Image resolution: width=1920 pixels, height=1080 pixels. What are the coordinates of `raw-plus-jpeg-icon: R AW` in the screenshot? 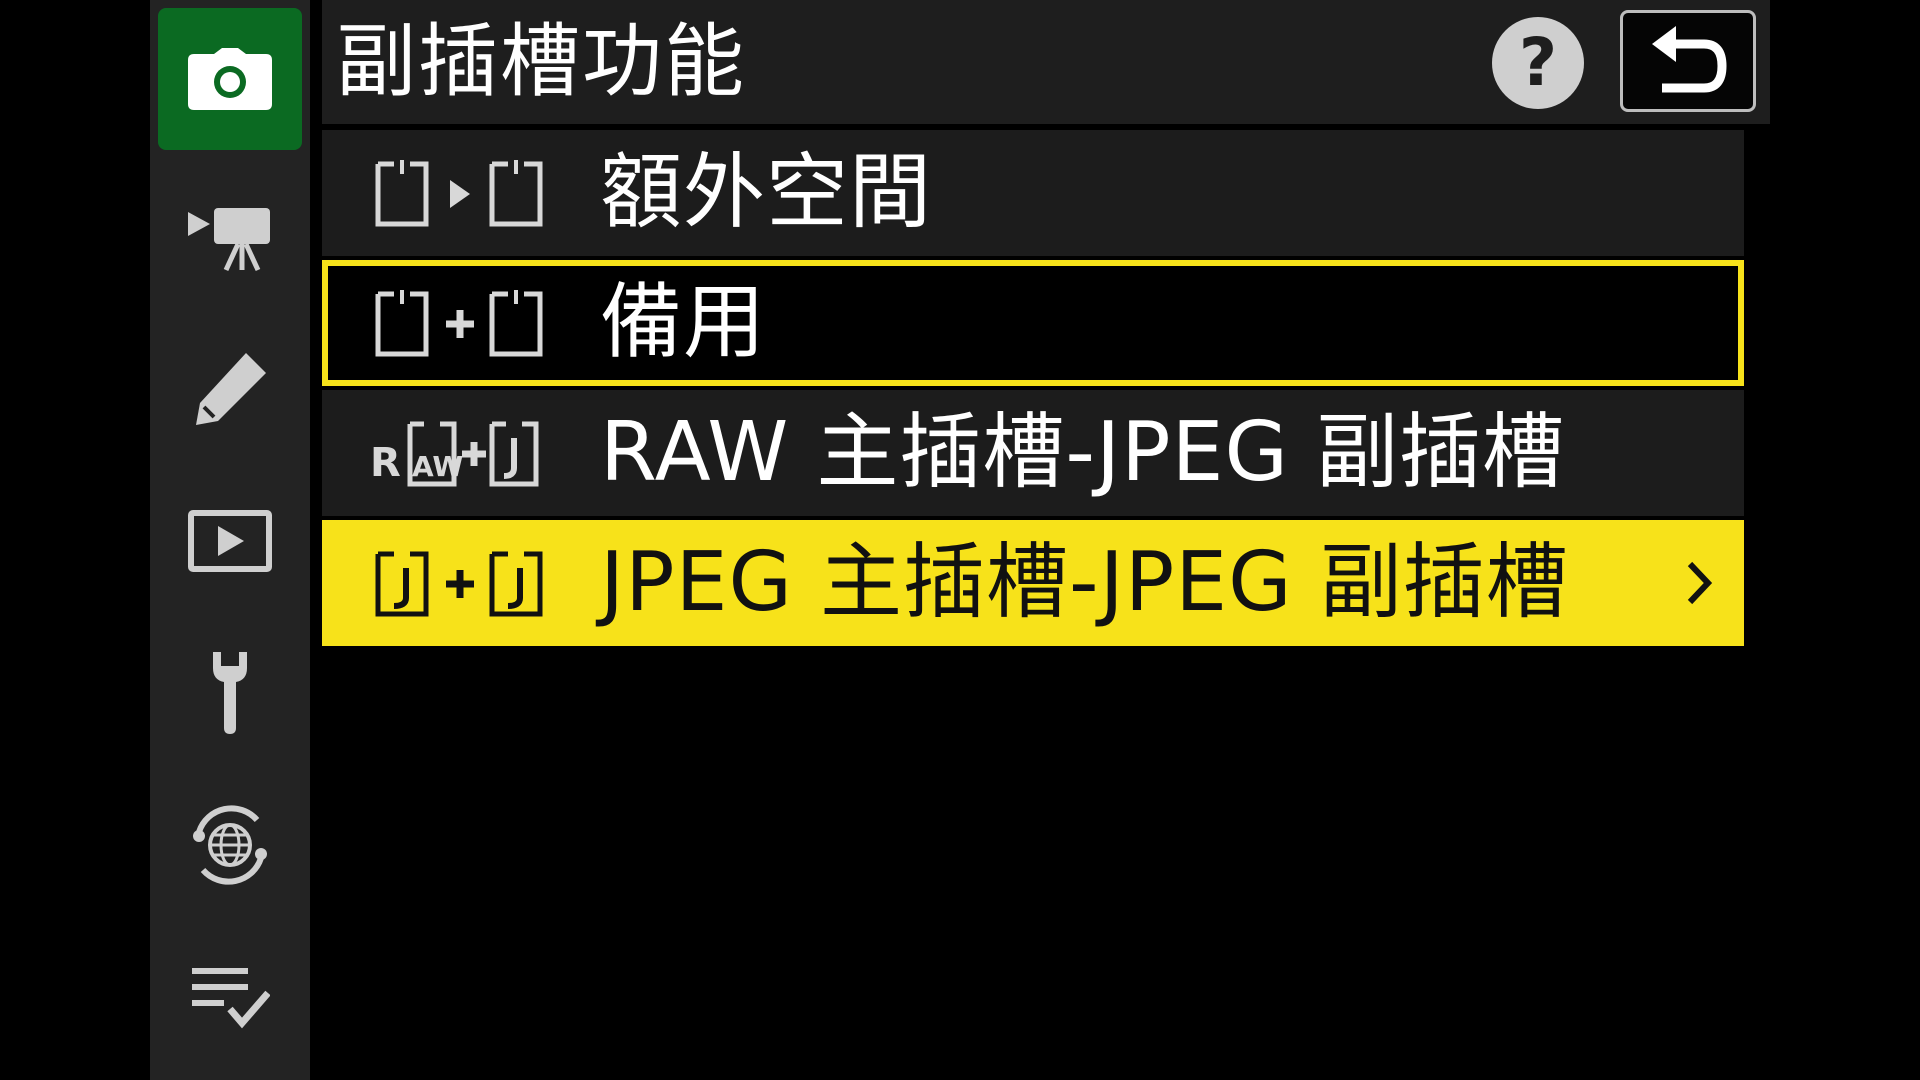 It's located at (454, 454).